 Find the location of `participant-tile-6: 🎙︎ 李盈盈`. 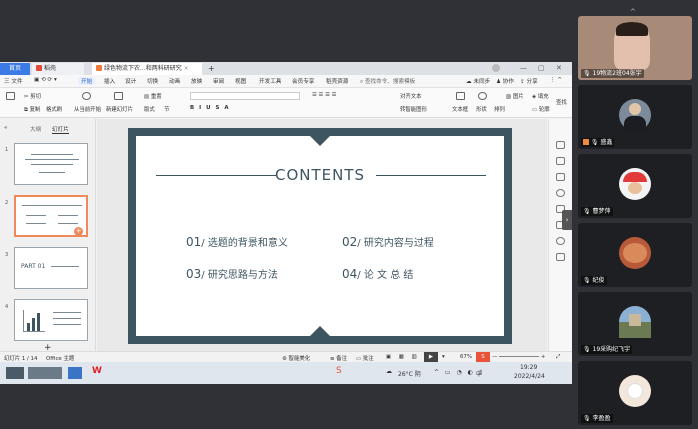

participant-tile-6: 🎙︎ 李盈盈 is located at coordinates (635, 393).